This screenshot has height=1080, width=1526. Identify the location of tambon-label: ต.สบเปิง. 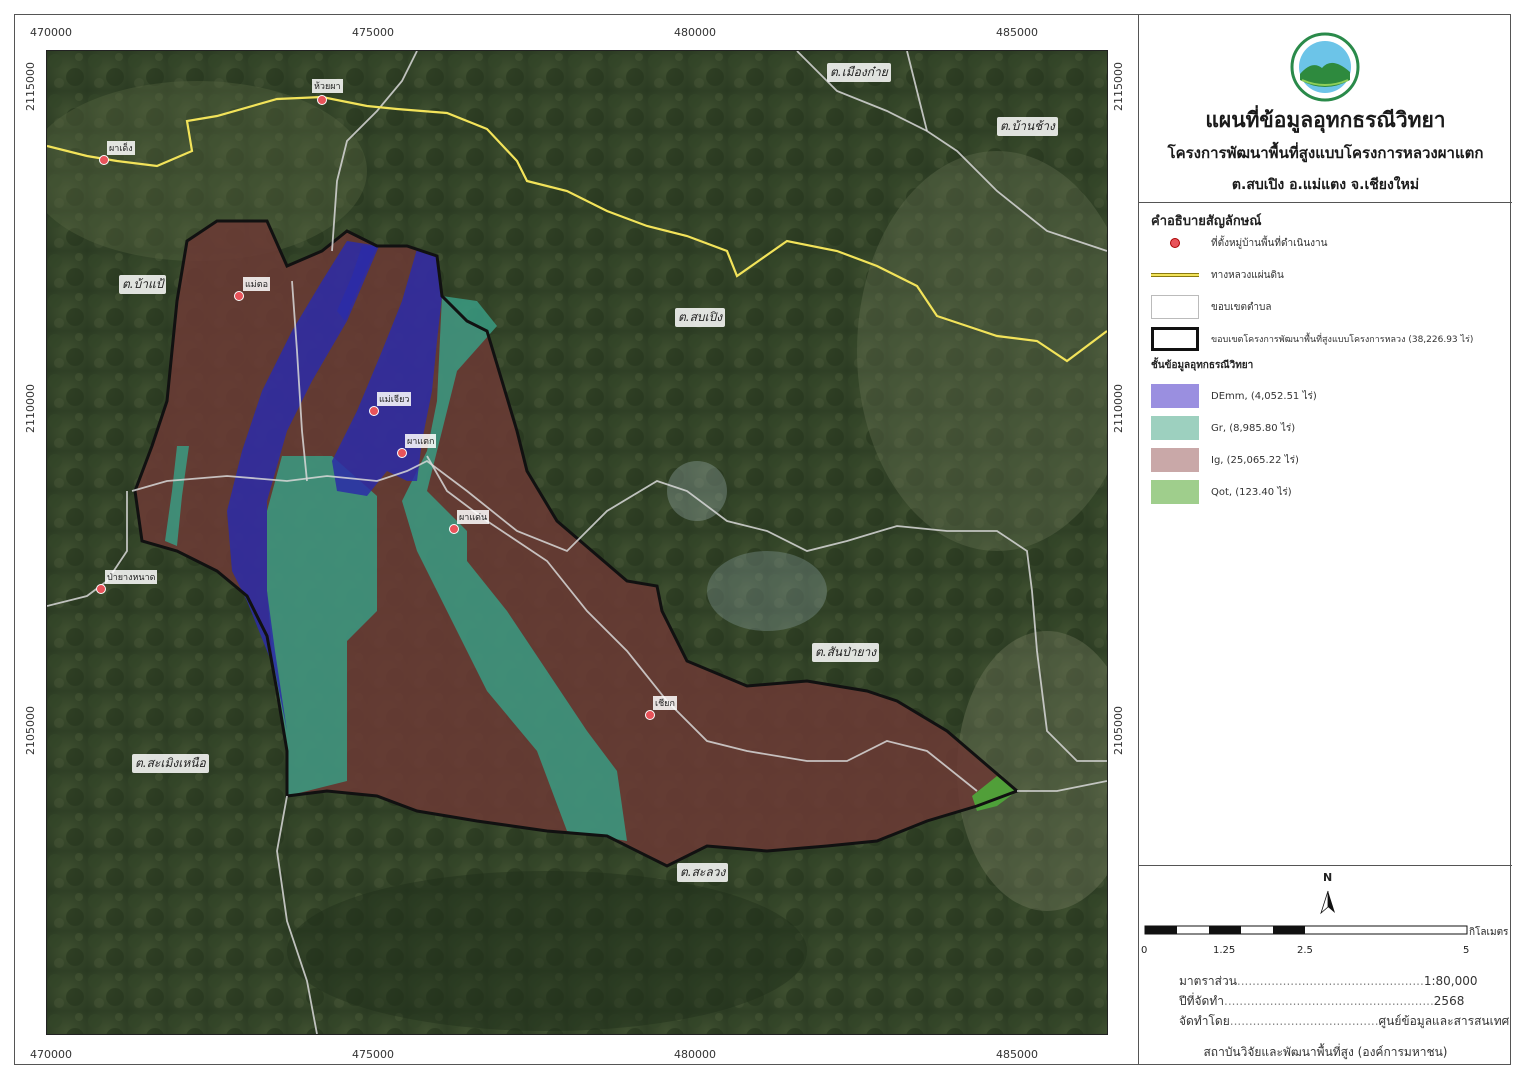
(700, 317).